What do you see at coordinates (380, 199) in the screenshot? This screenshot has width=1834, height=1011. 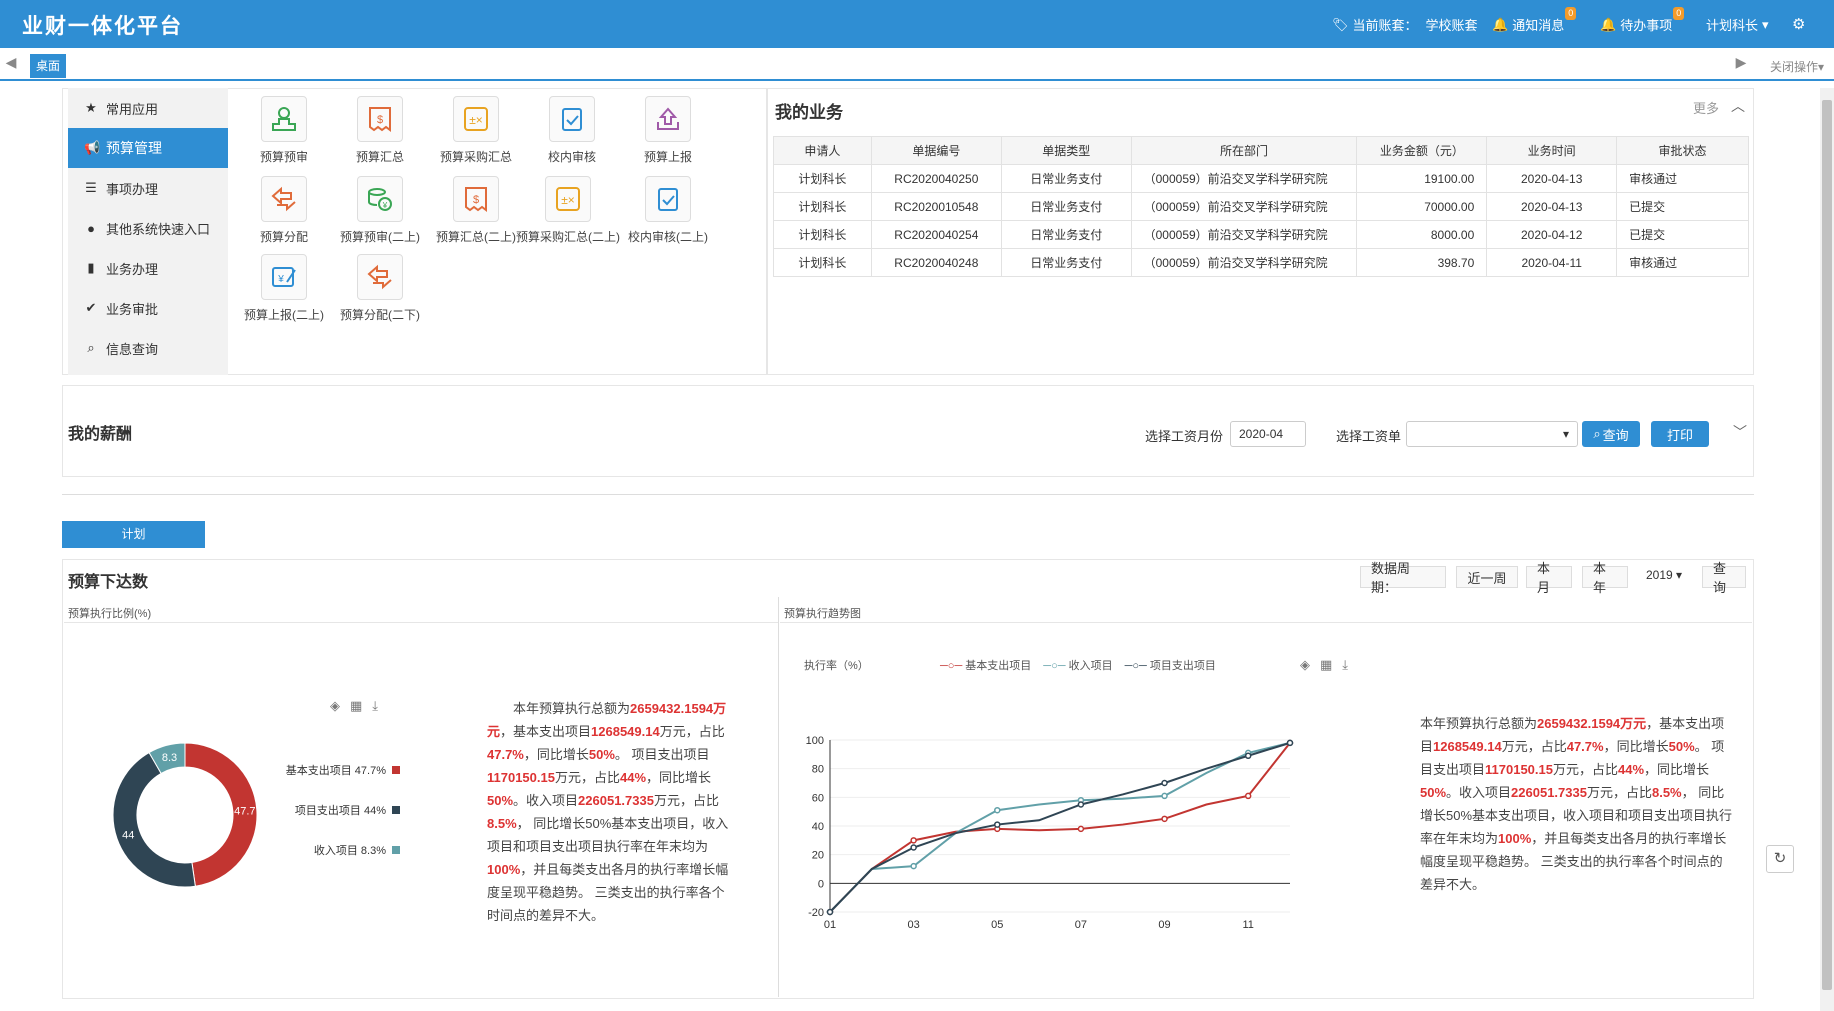 I see `coins-icon: ¥` at bounding box center [380, 199].